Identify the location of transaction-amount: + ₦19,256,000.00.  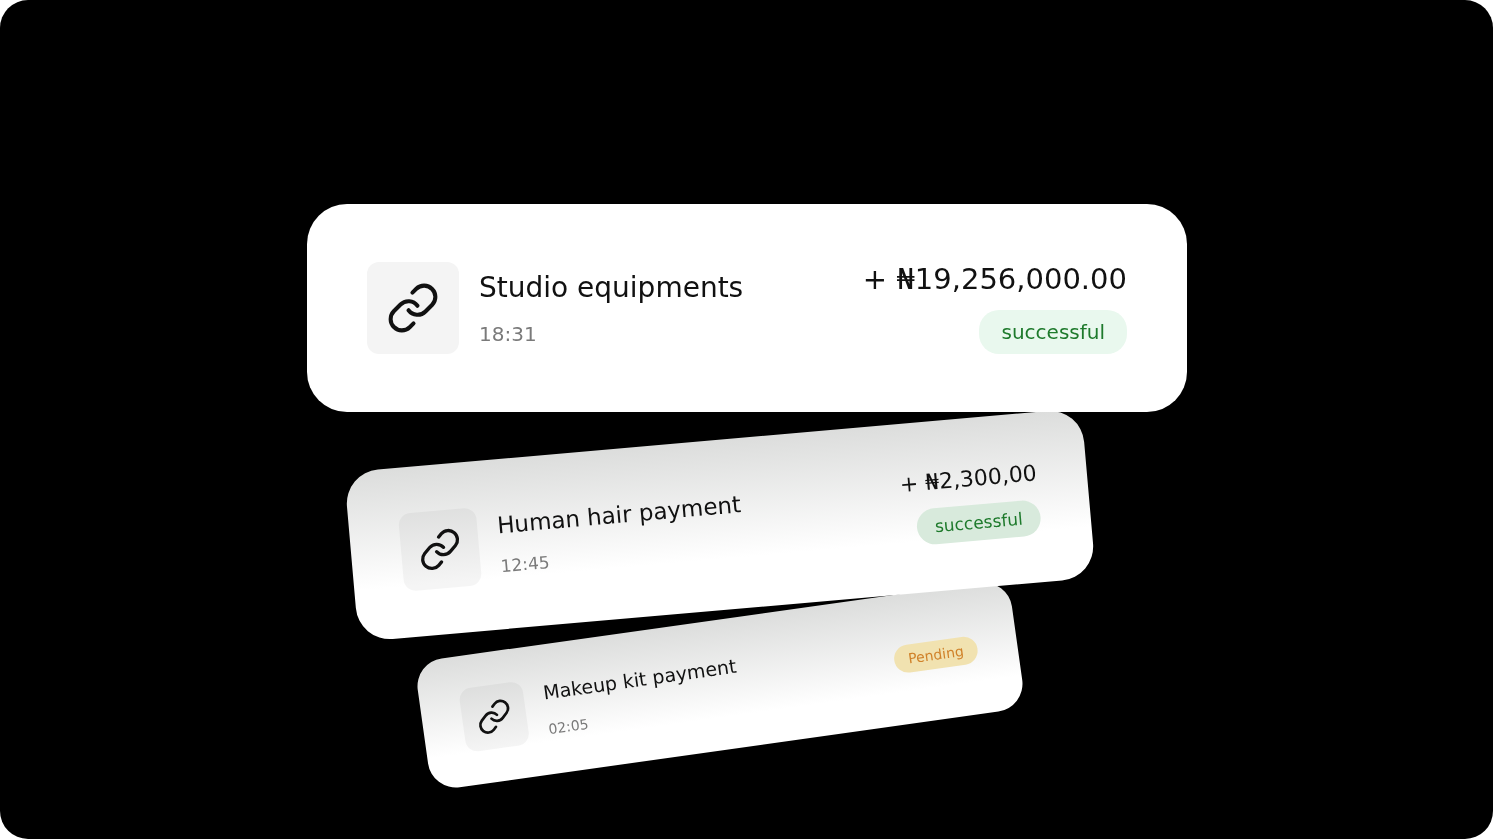
(994, 279).